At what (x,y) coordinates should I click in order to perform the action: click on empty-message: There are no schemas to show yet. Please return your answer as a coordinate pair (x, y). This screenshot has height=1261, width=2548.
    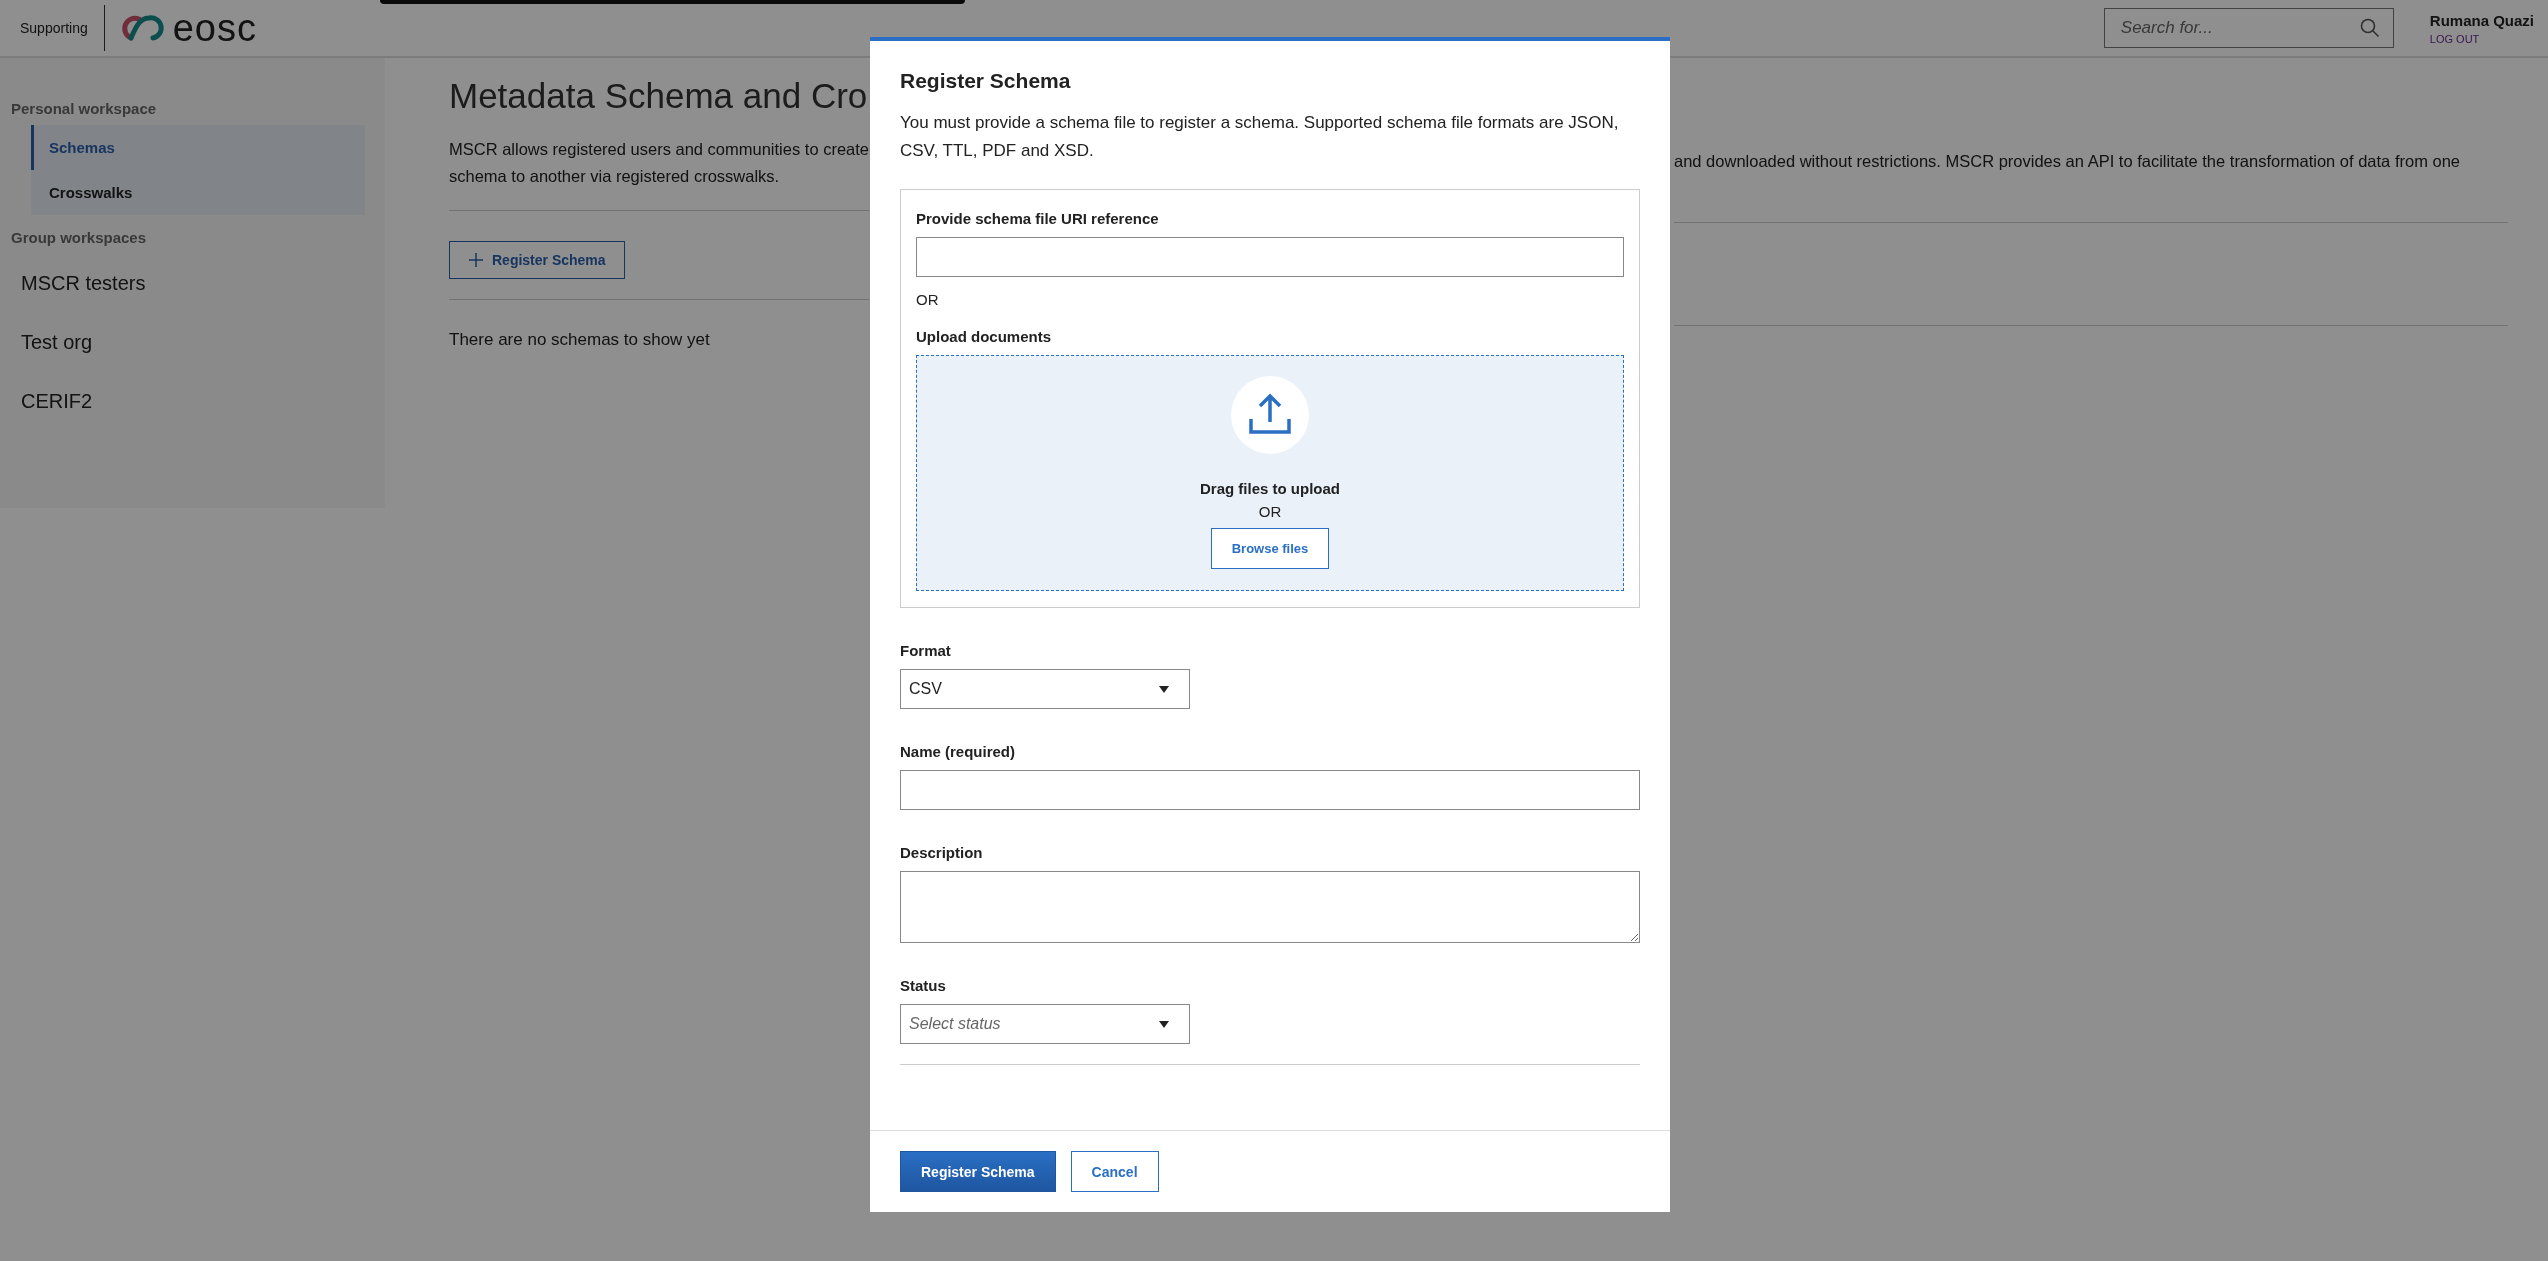
    Looking at the image, I should click on (580, 340).